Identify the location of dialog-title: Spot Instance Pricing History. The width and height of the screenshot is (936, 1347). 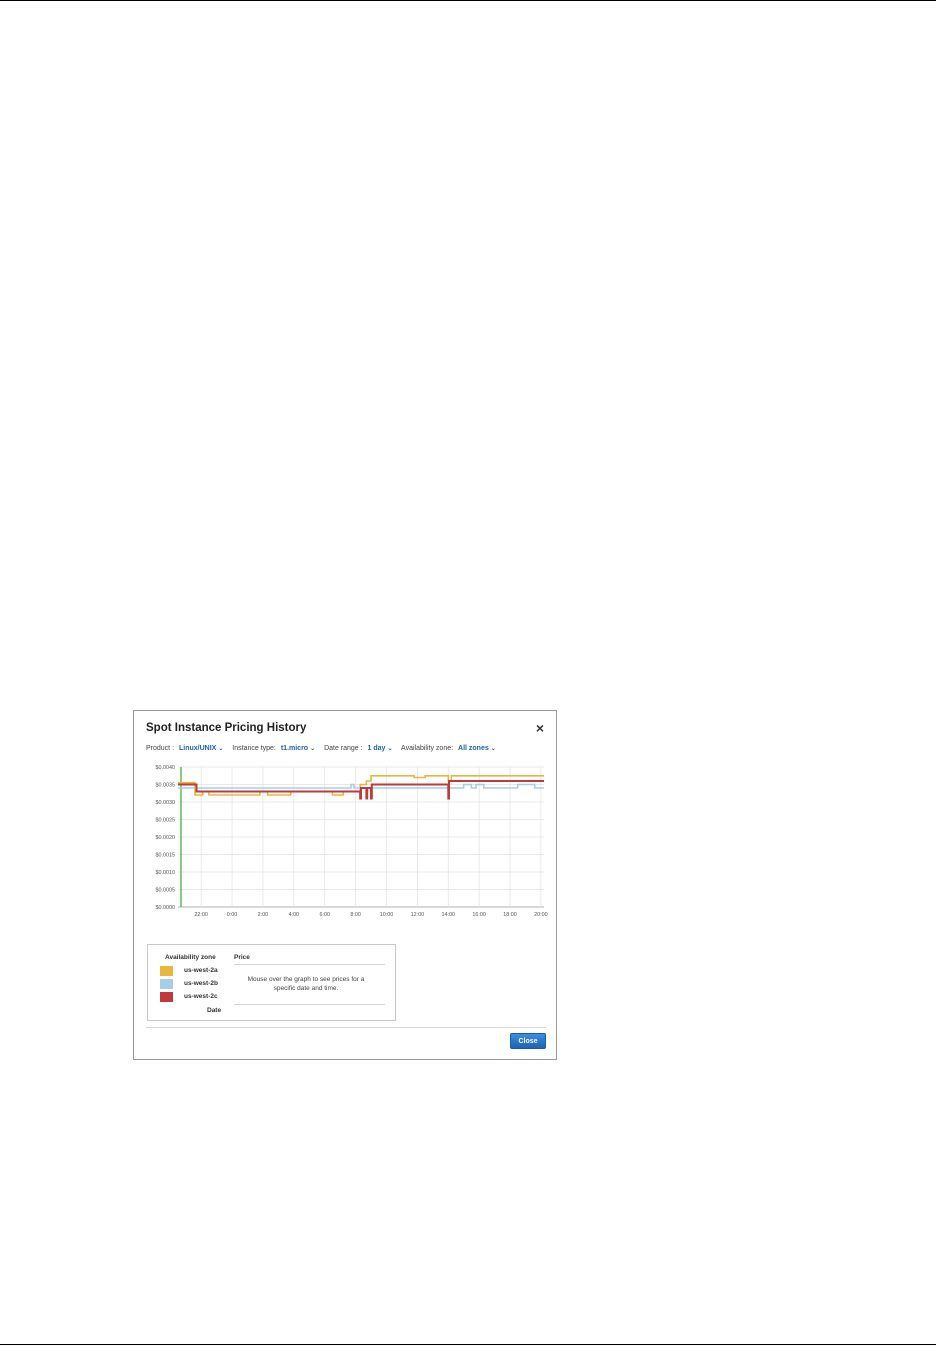
(226, 728).